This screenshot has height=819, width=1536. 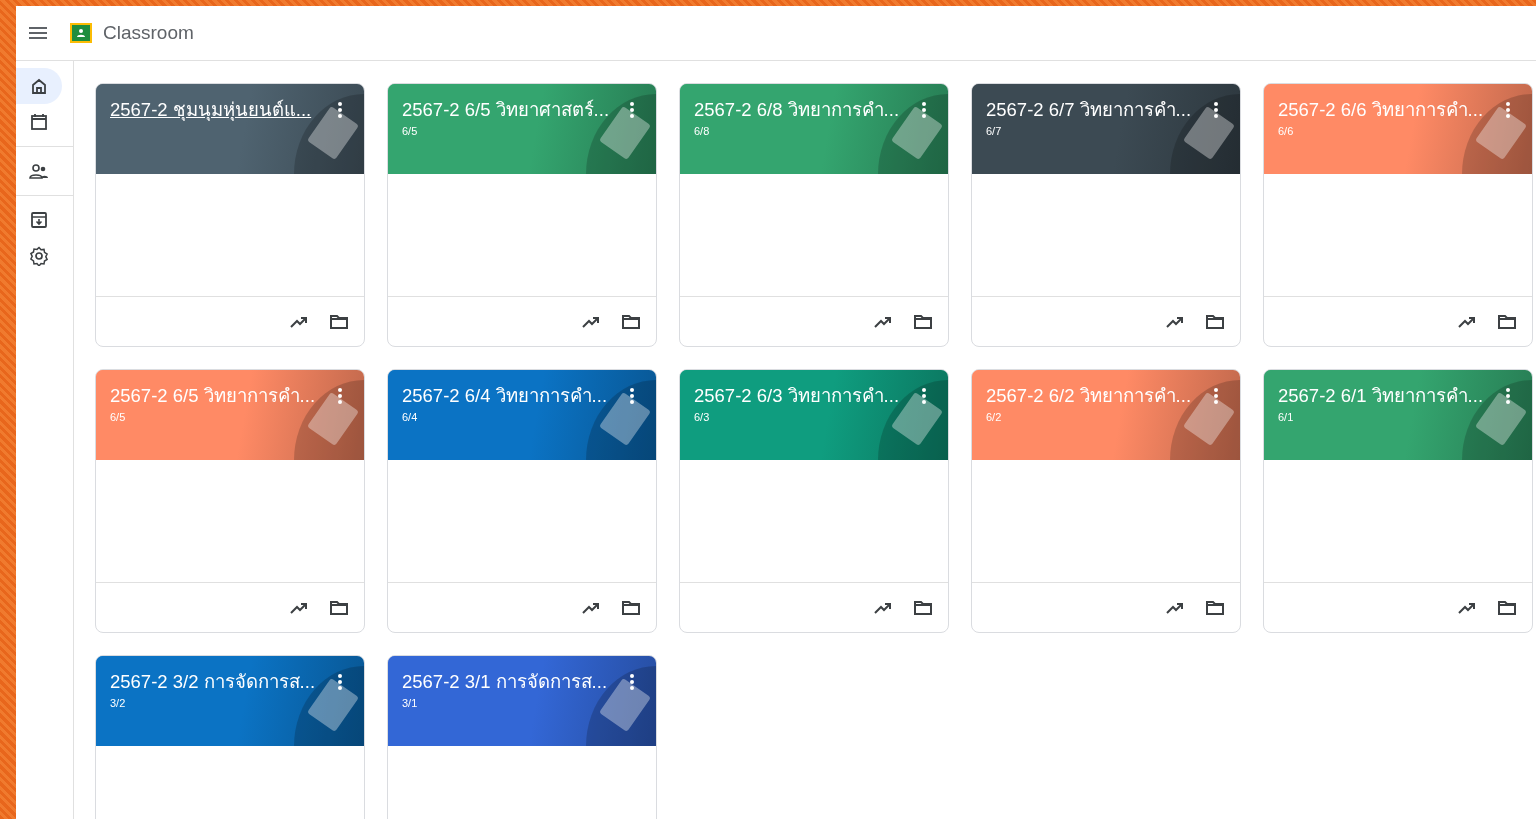 I want to click on classroom-logo-icon, so click(x=81, y=33).